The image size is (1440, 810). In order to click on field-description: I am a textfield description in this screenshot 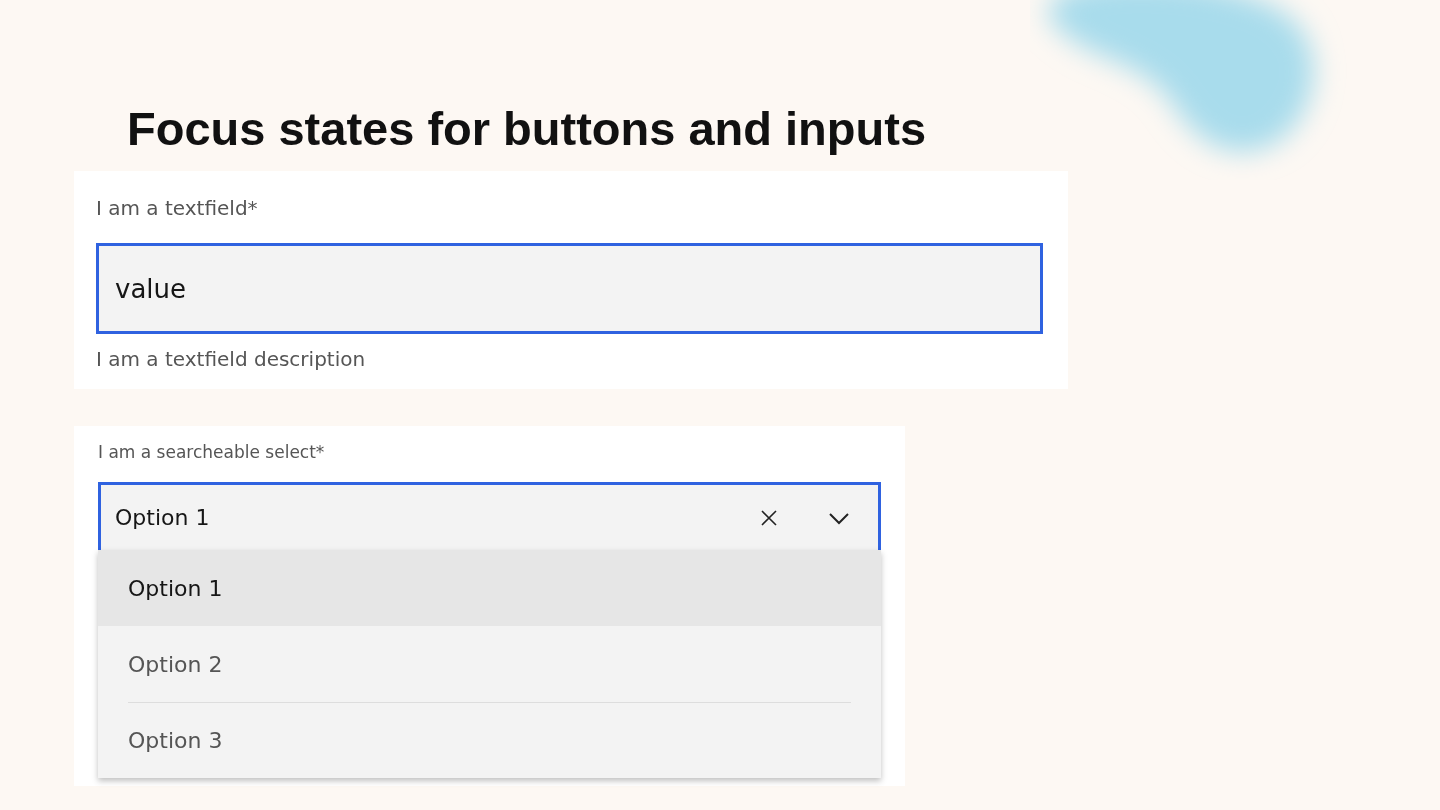, I will do `click(231, 359)`.